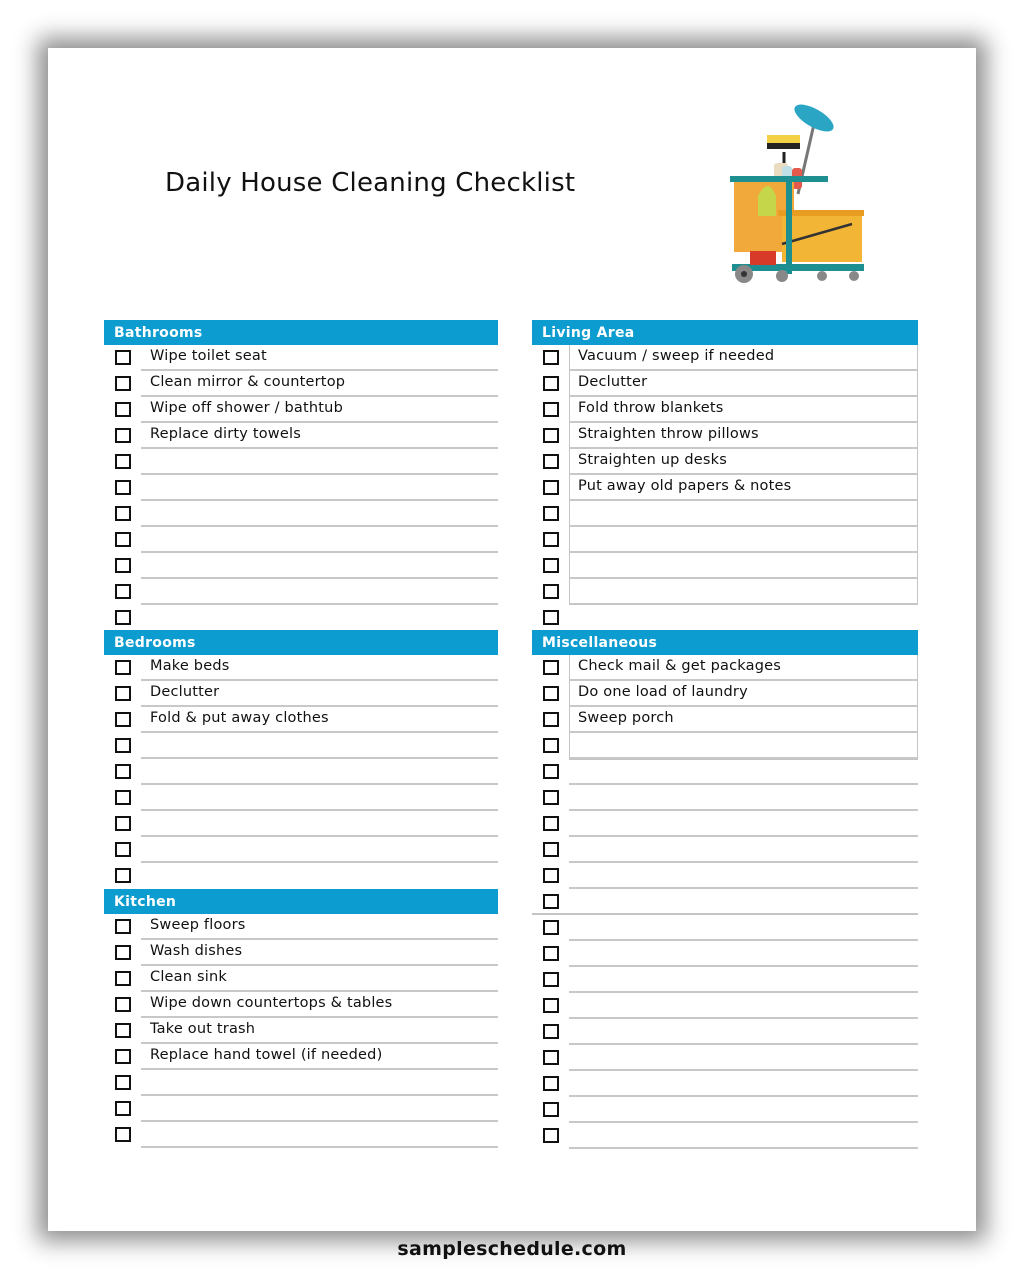 This screenshot has height=1280, width=1024. What do you see at coordinates (301, 901) in the screenshot?
I see `section-header-kitchen: Kitchen` at bounding box center [301, 901].